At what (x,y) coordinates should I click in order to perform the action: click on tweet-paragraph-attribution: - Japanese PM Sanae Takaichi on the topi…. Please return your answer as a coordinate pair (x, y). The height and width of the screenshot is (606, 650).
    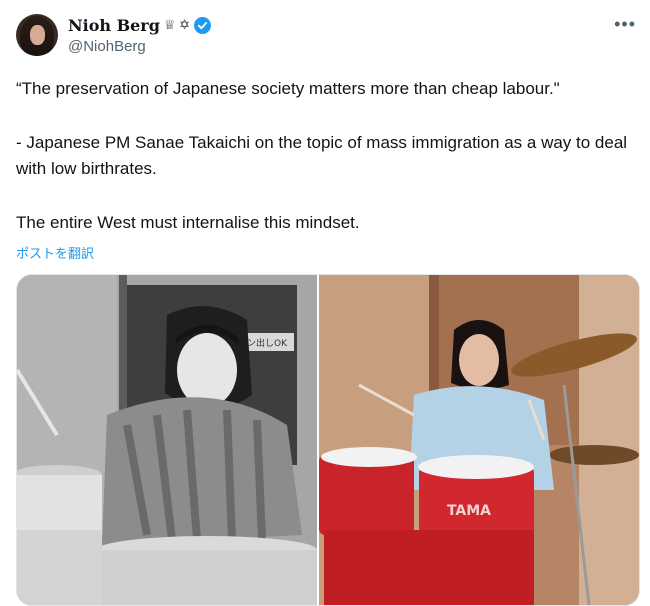
    Looking at the image, I should click on (322, 155).